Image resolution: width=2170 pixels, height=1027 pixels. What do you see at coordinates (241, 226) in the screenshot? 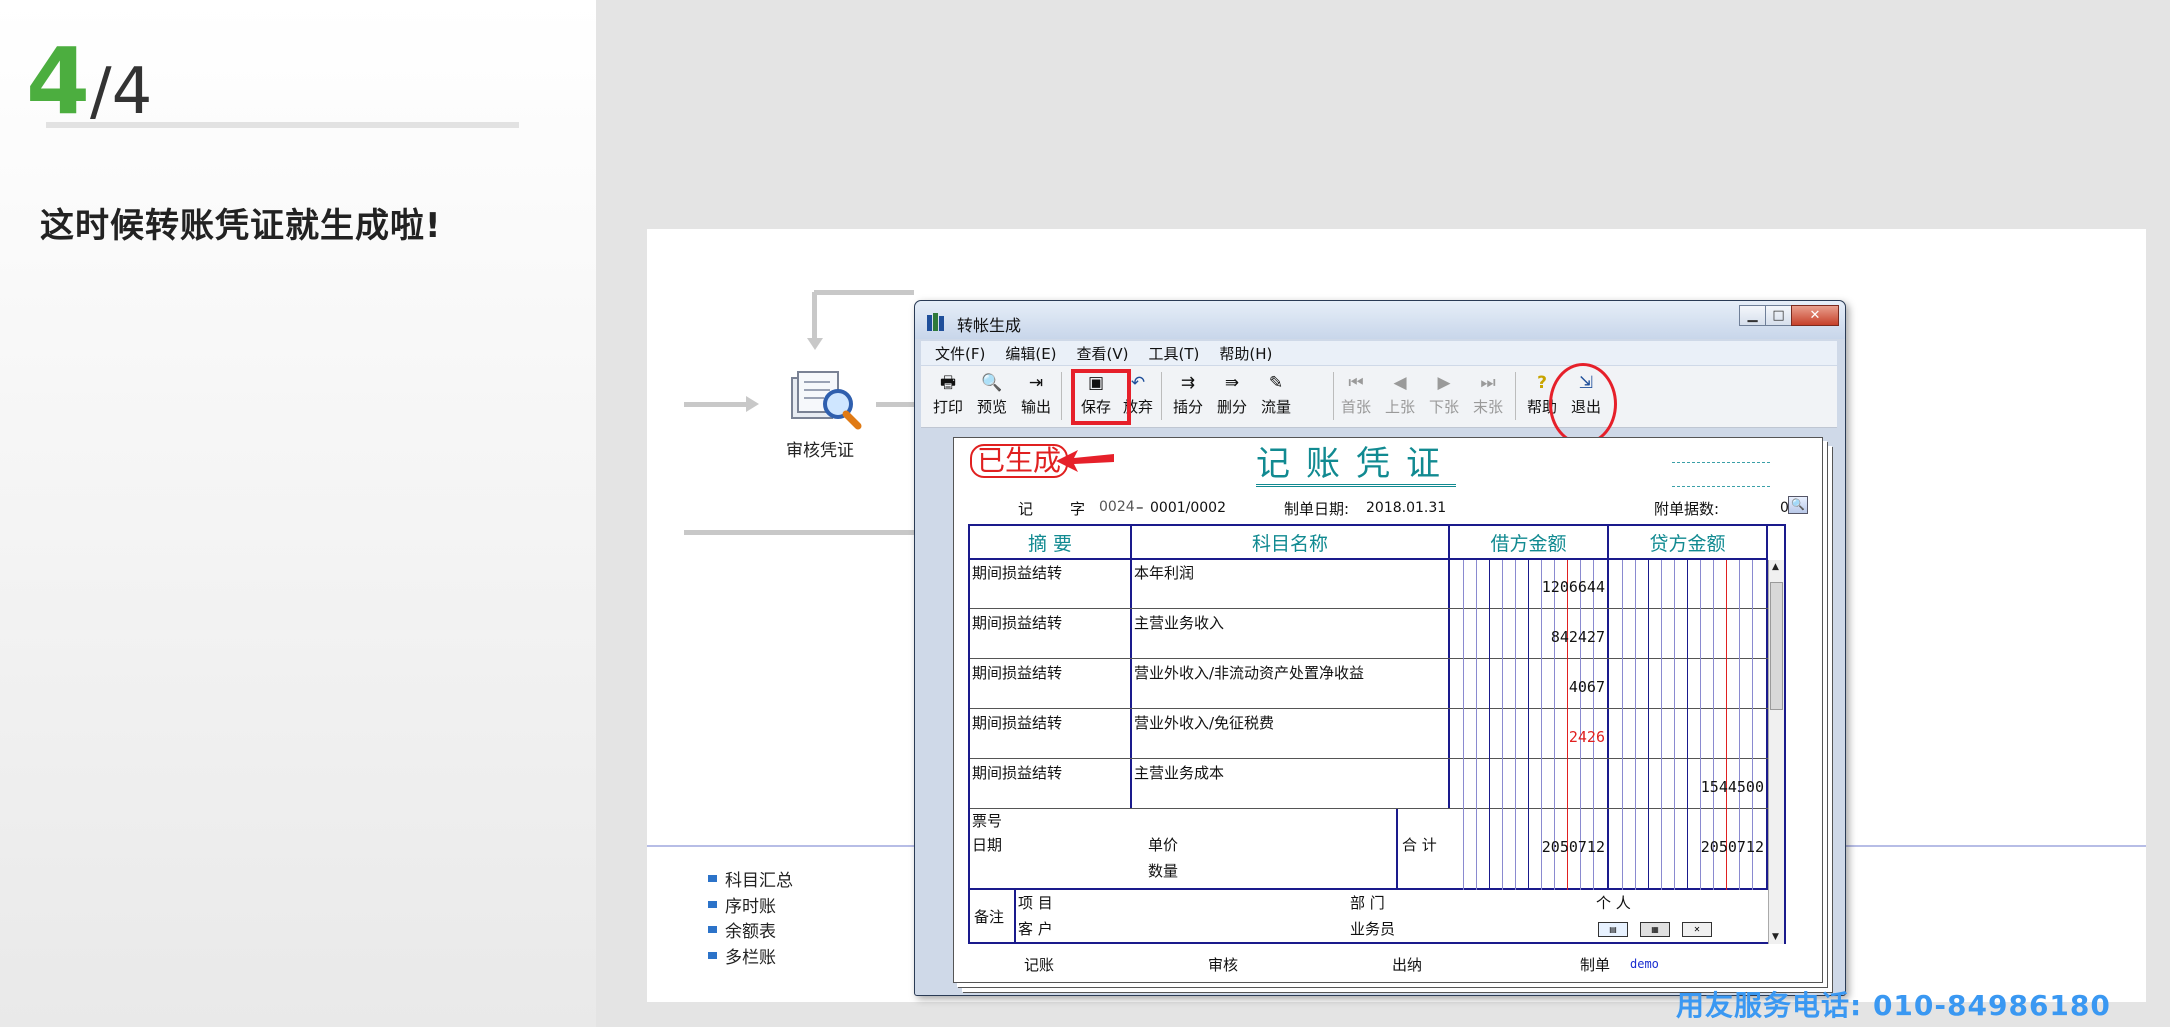
I see `slide-headline: 这时候转账凭证就生成啦!` at bounding box center [241, 226].